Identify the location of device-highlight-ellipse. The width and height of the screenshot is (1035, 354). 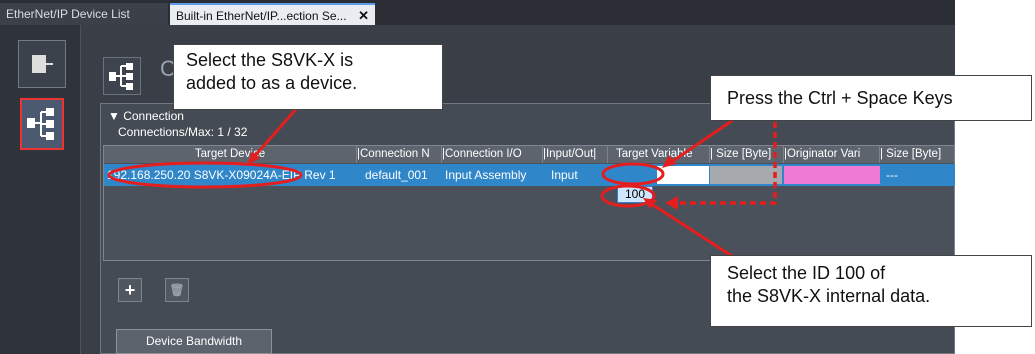
(205, 175).